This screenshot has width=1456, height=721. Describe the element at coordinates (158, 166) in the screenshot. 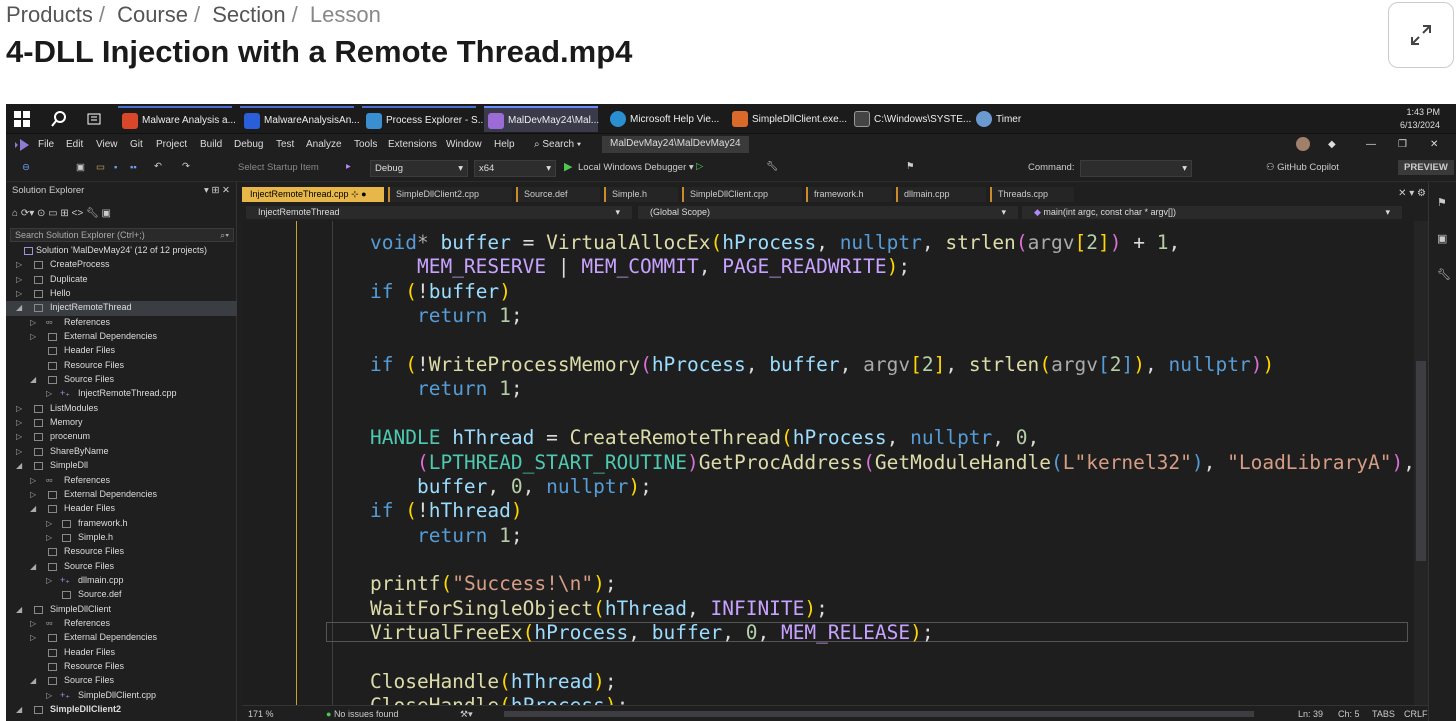

I see `undo-icon: ↶` at that location.